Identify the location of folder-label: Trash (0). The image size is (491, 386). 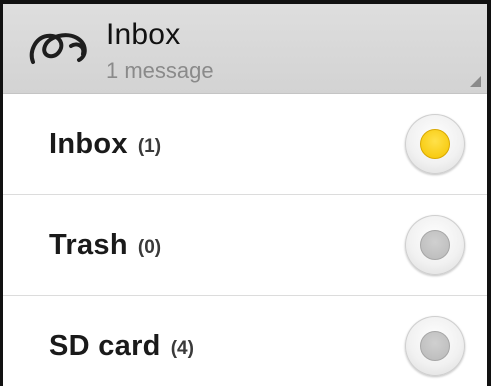
(105, 245).